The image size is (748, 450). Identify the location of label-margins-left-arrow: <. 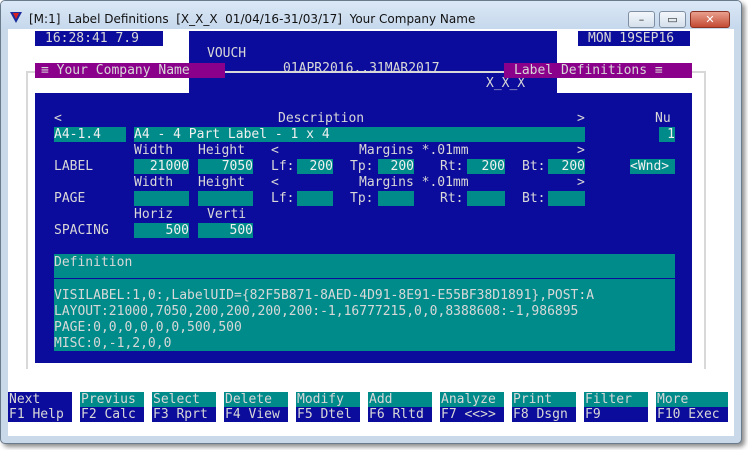
(275, 150).